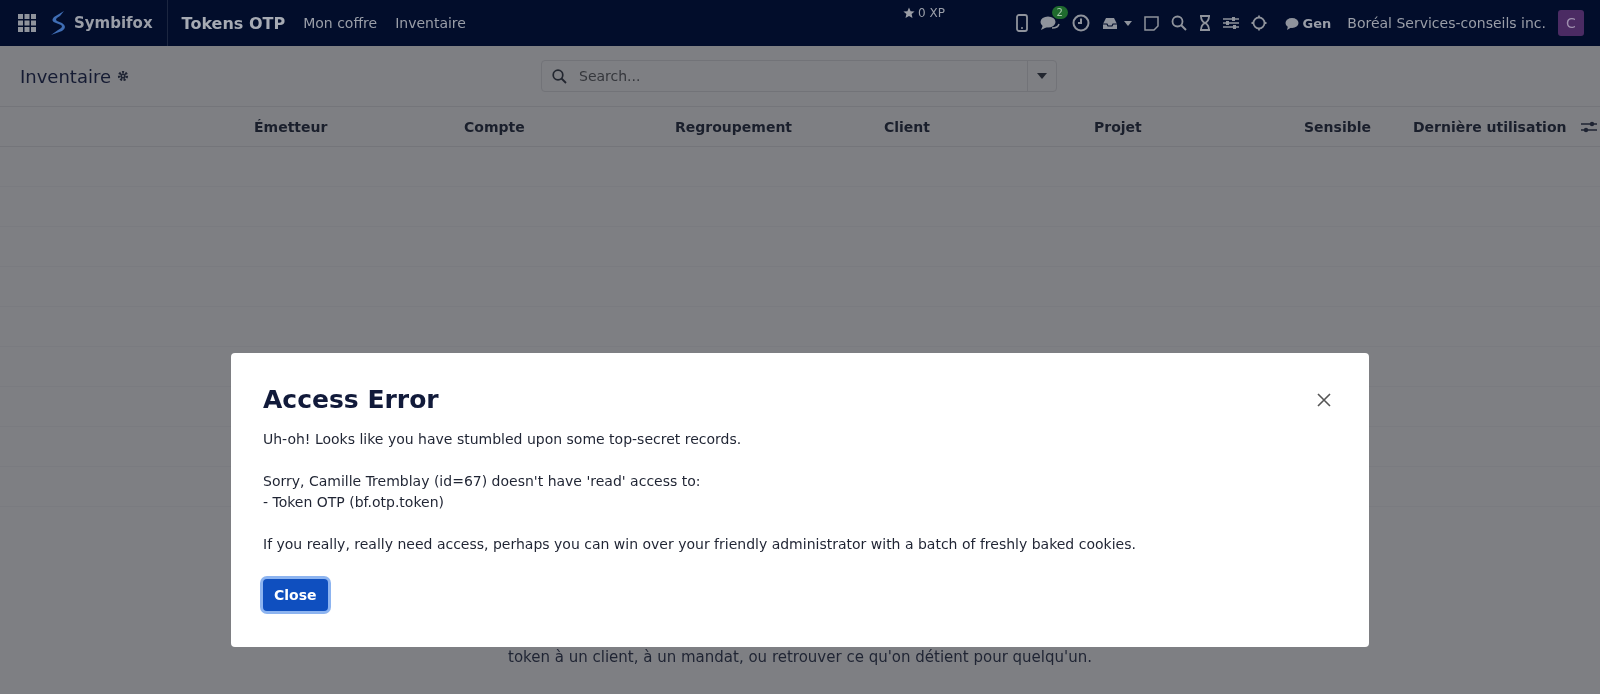 This screenshot has width=1600, height=694. I want to click on phone-icon, so click(1021, 23).